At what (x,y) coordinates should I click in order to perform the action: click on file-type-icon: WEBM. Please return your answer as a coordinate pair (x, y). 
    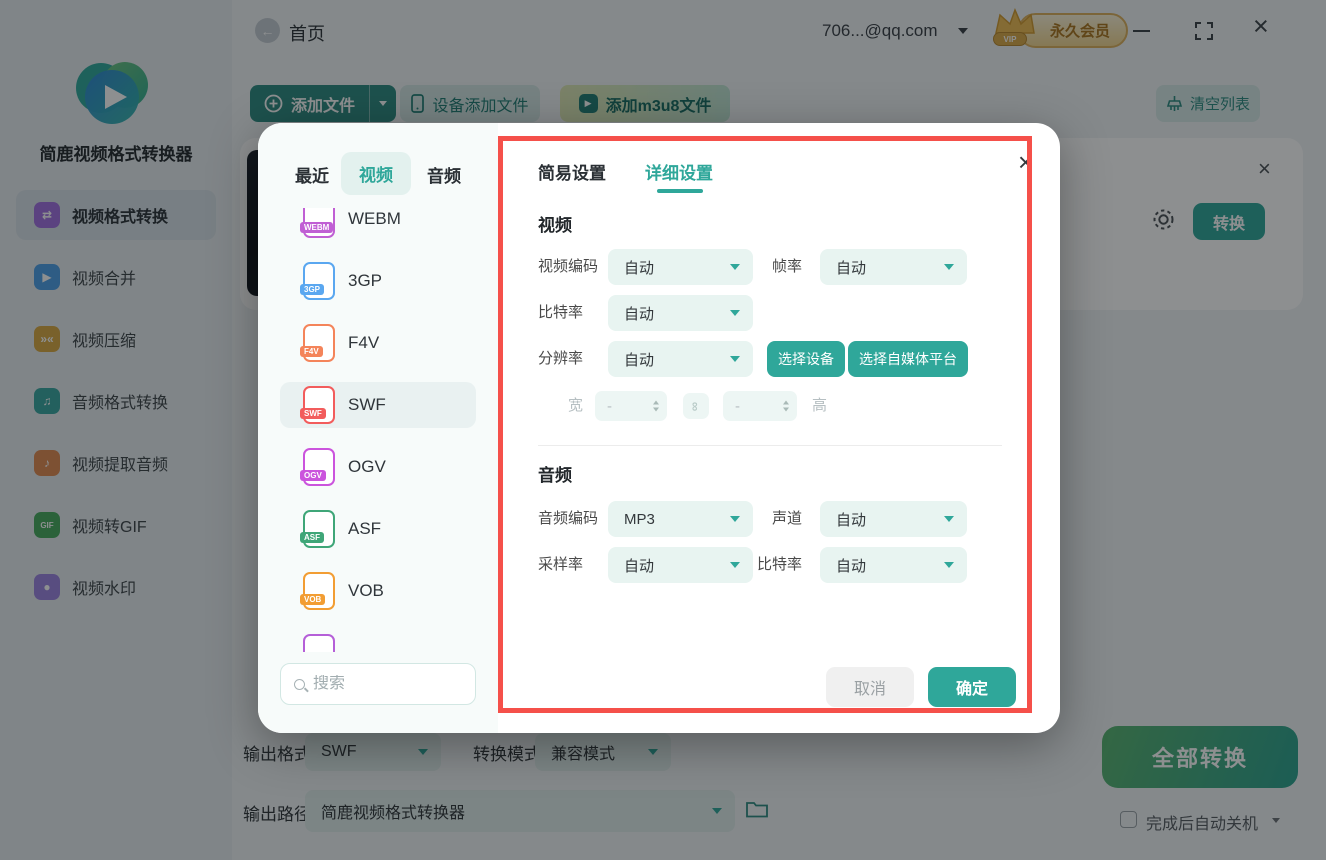
    Looking at the image, I should click on (317, 223).